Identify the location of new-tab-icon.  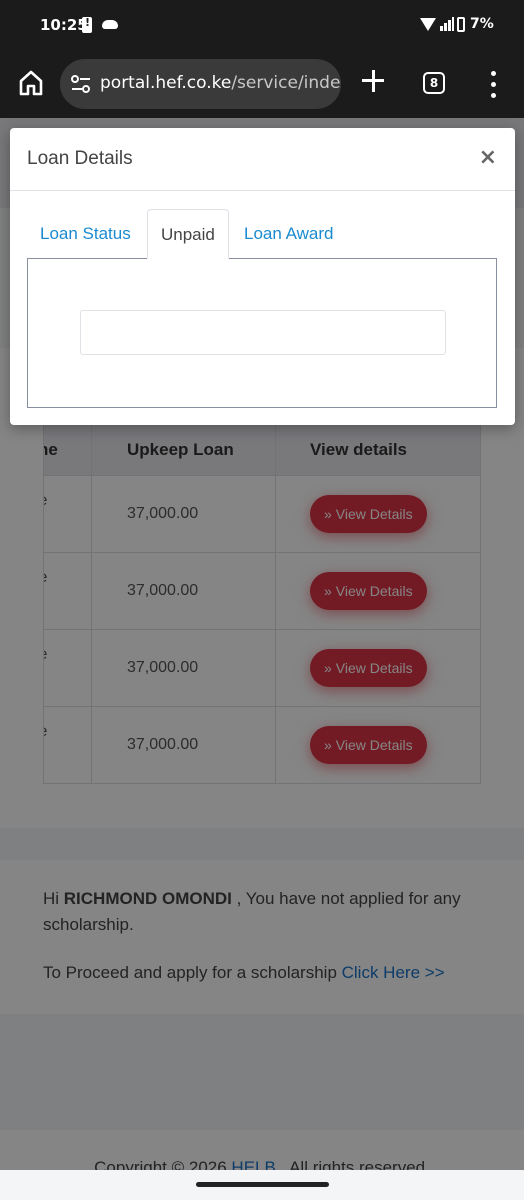
(373, 81).